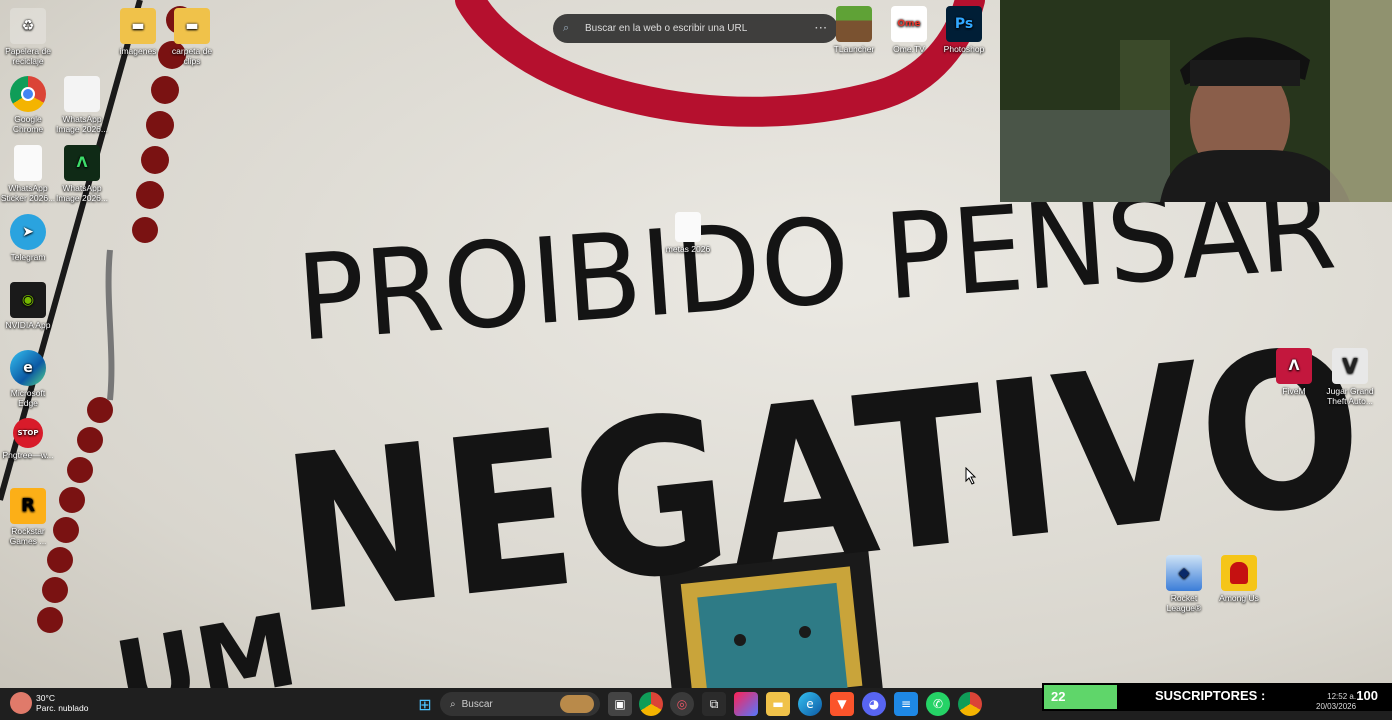 This screenshot has width=1392, height=720. I want to click on desktop-icon-label: FiveM, so click(1294, 391).